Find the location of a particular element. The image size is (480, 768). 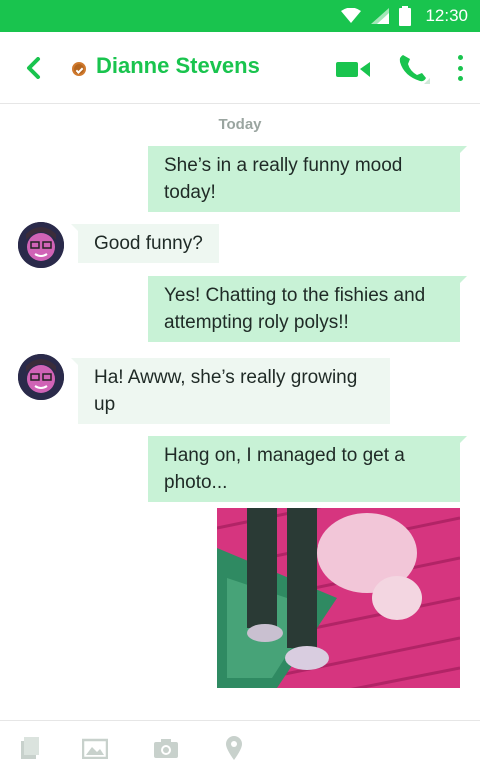

battery-icon is located at coordinates (405, 16).